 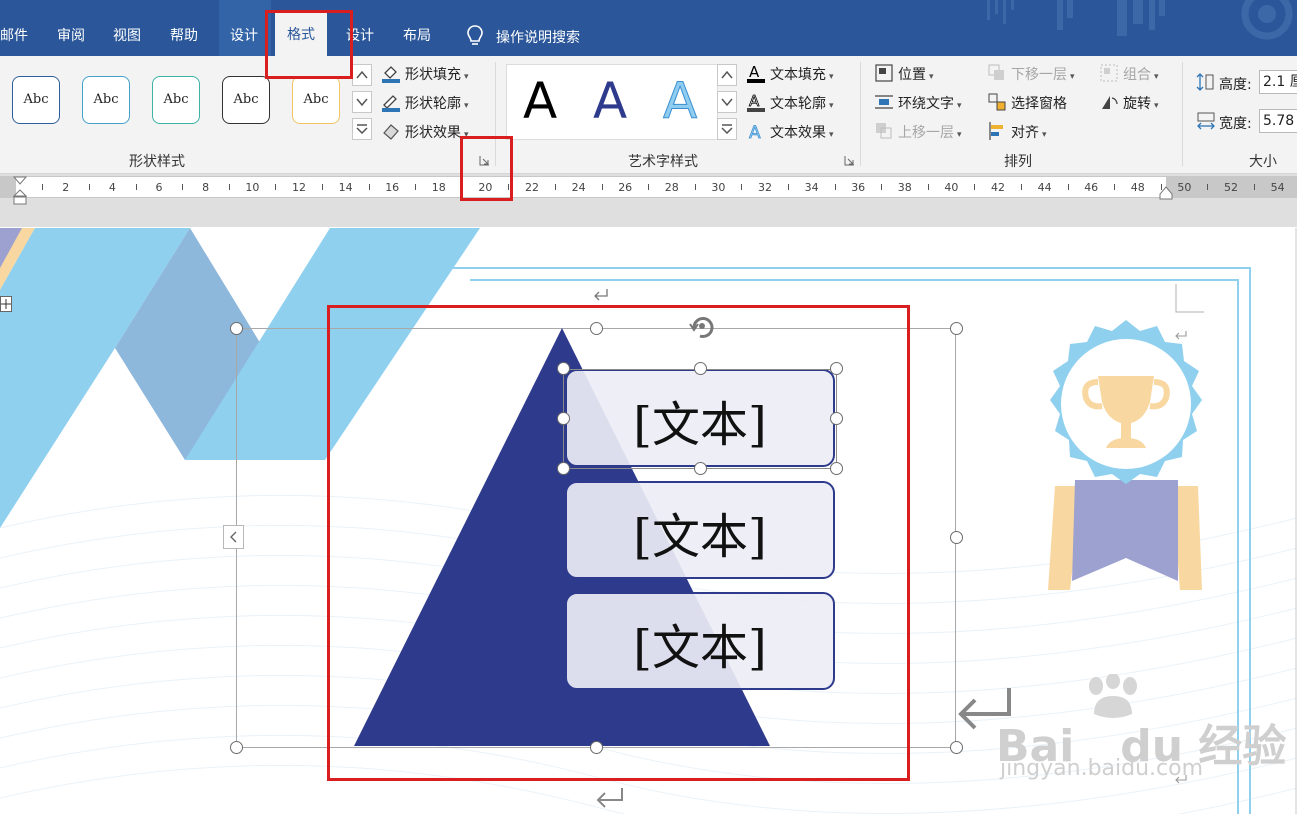 I want to click on gallery-up-button, so click(x=362, y=75).